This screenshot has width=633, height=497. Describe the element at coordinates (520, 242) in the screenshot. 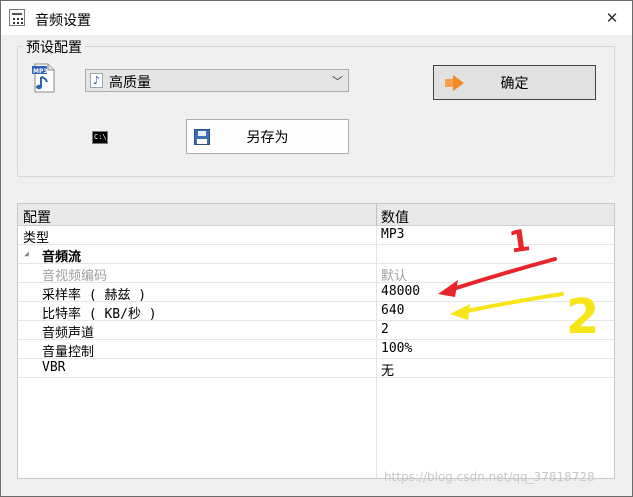

I see `annotation-number-1: 1` at that location.